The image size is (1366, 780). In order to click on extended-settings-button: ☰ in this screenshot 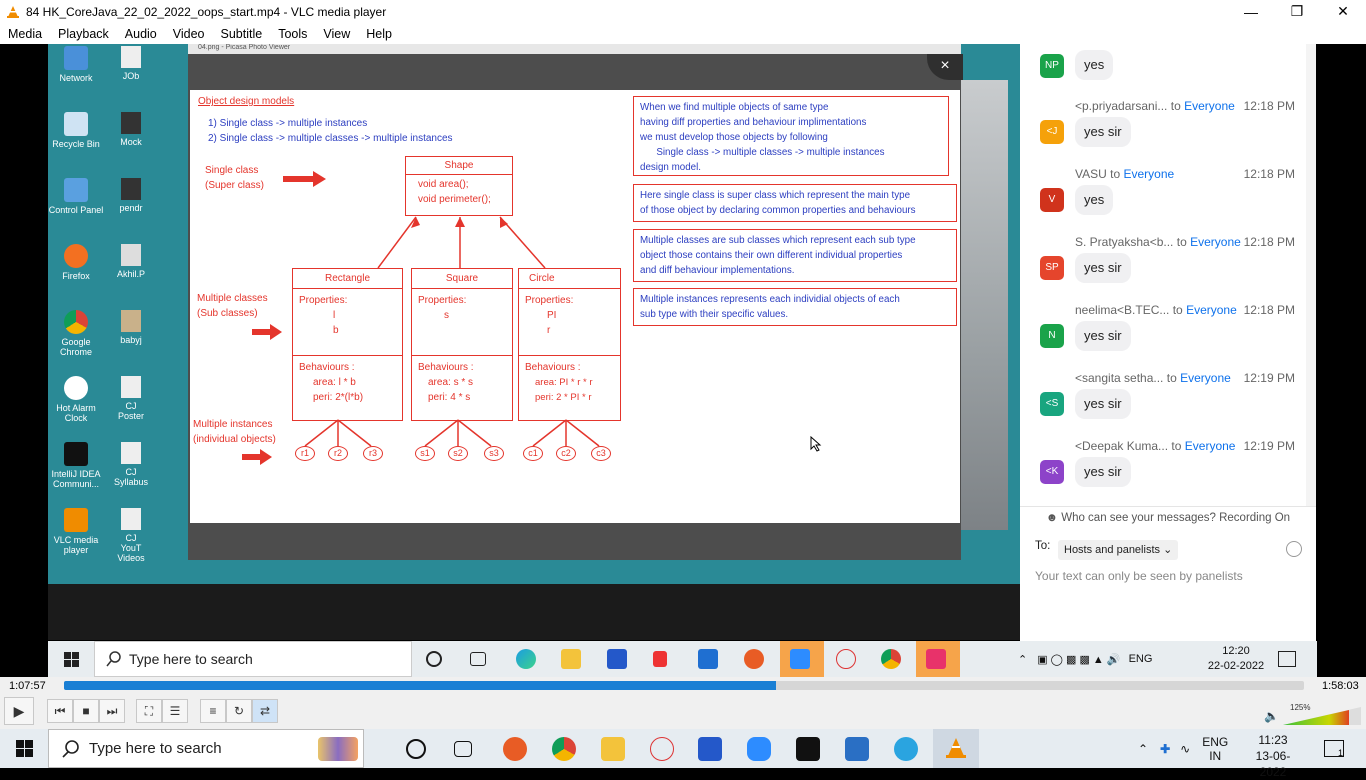, I will do `click(175, 711)`.